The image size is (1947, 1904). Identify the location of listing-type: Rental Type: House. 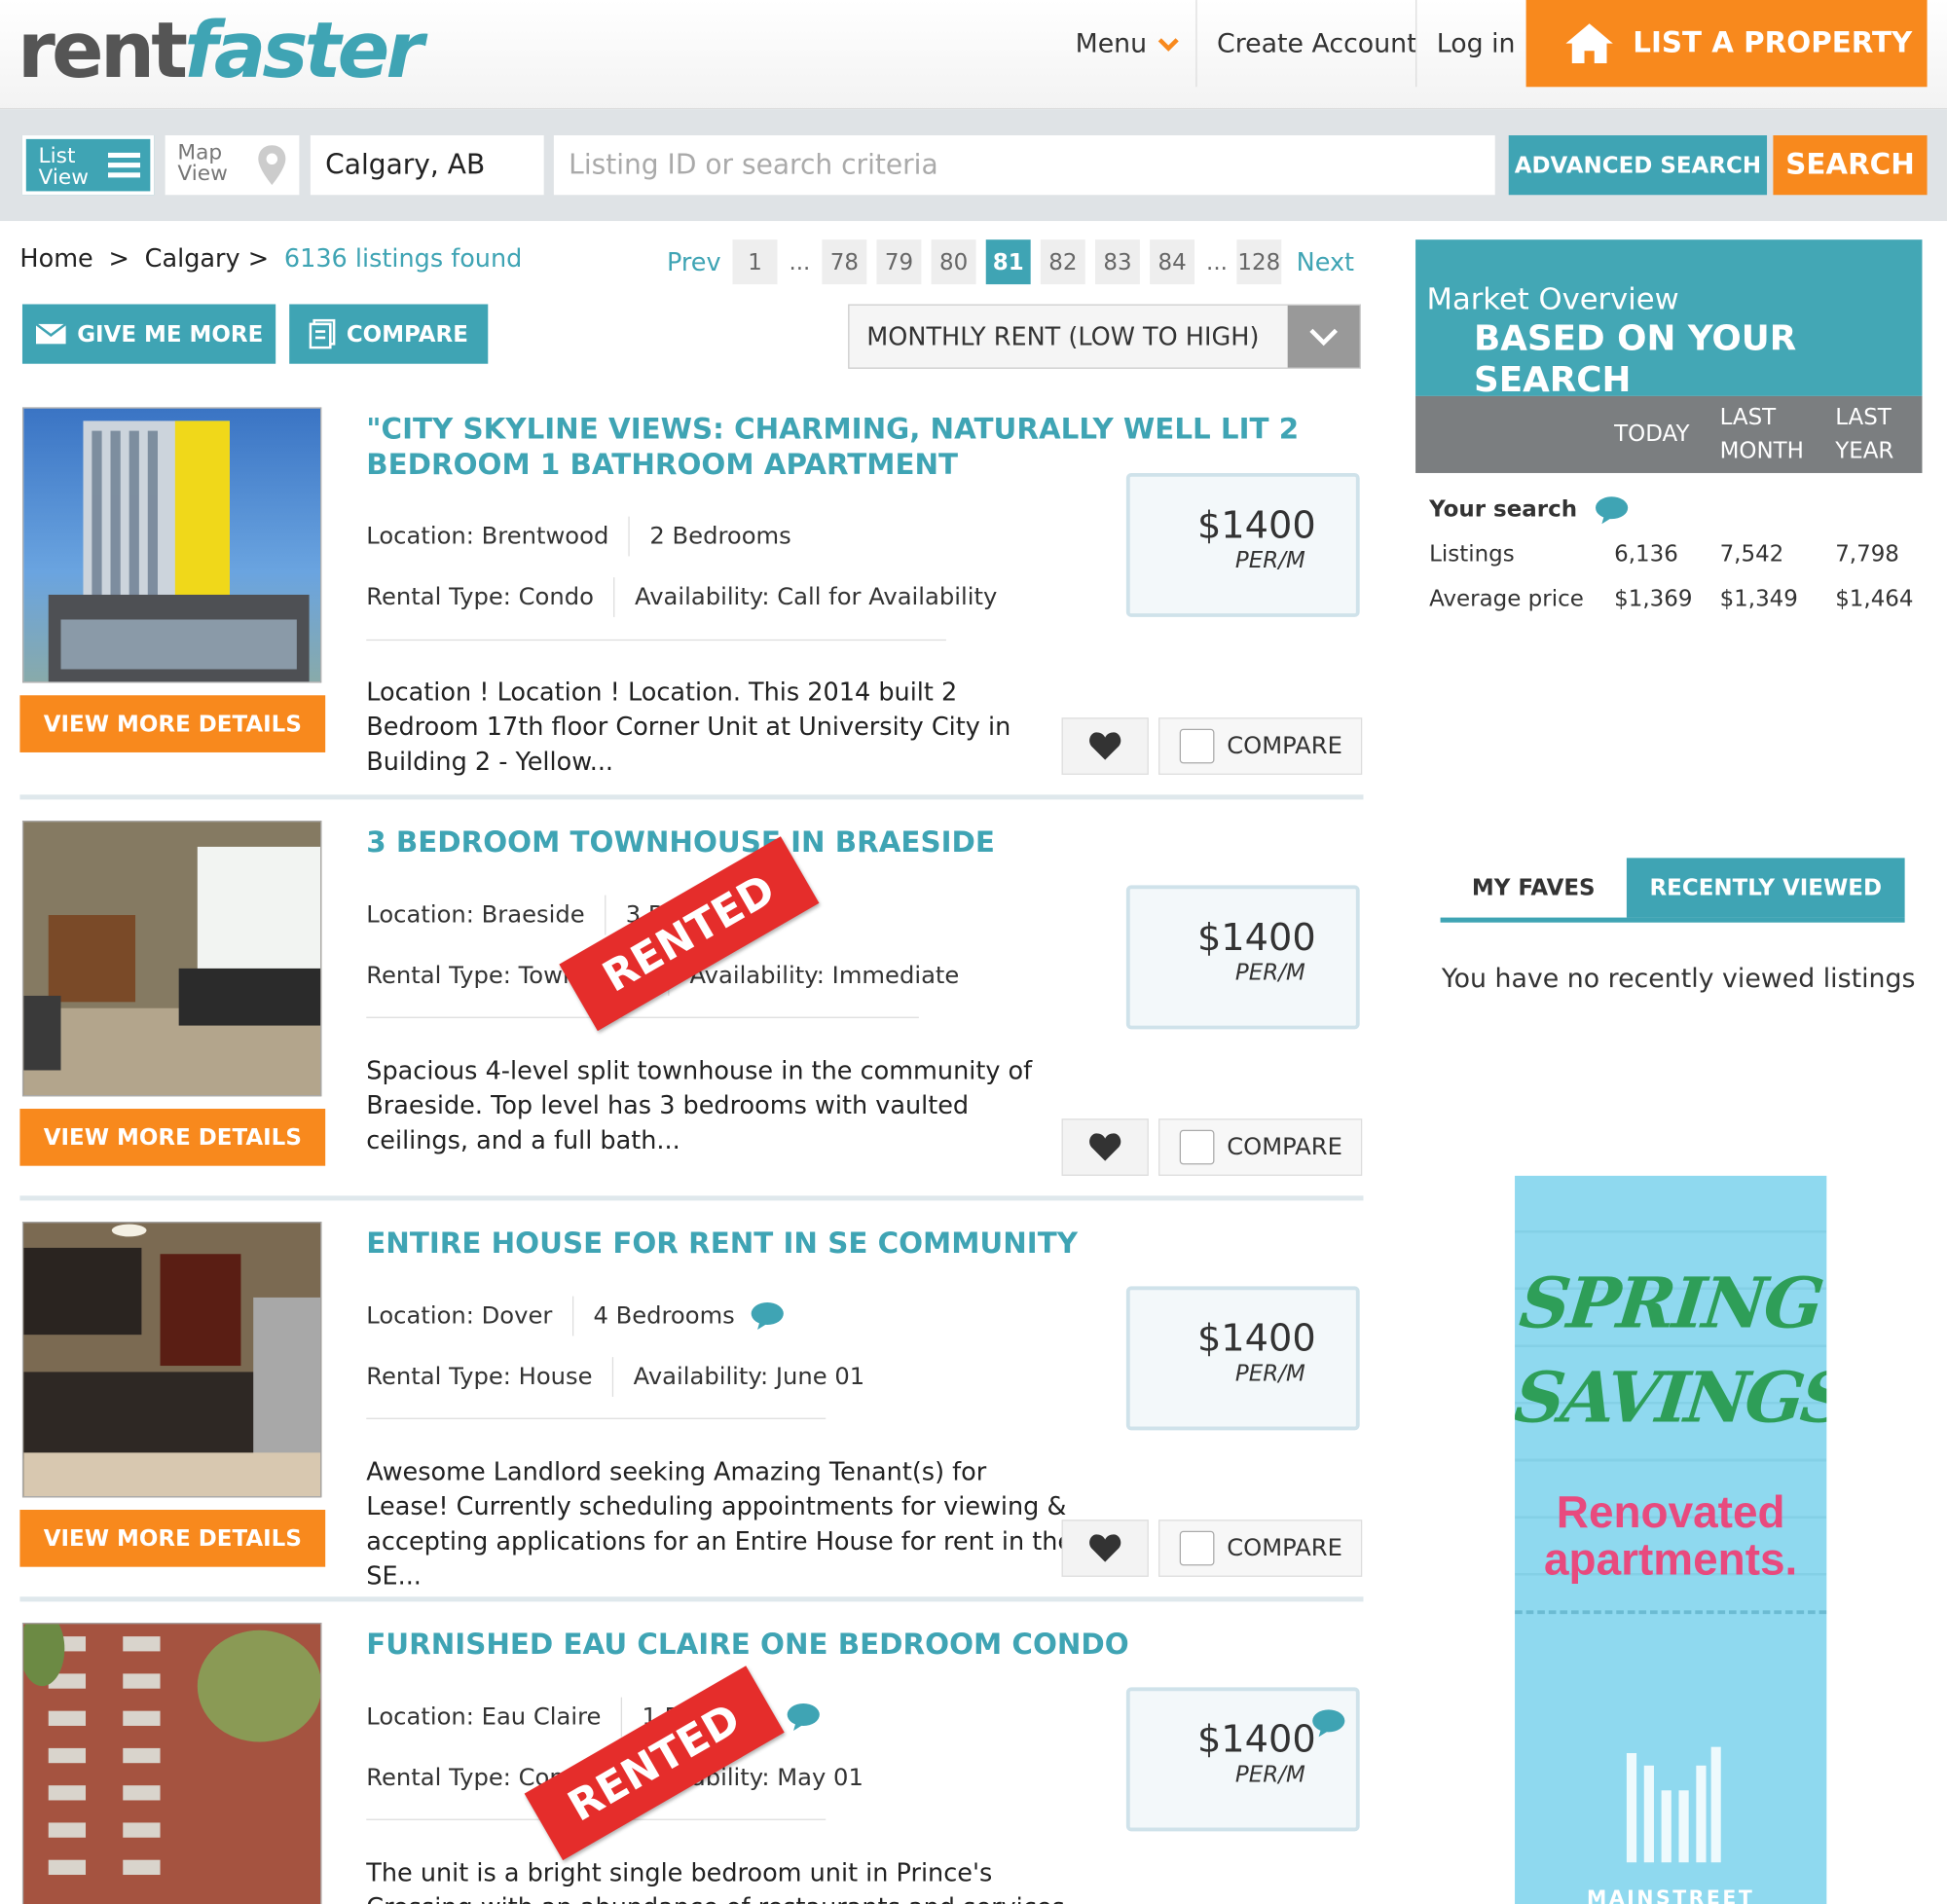
(479, 1377).